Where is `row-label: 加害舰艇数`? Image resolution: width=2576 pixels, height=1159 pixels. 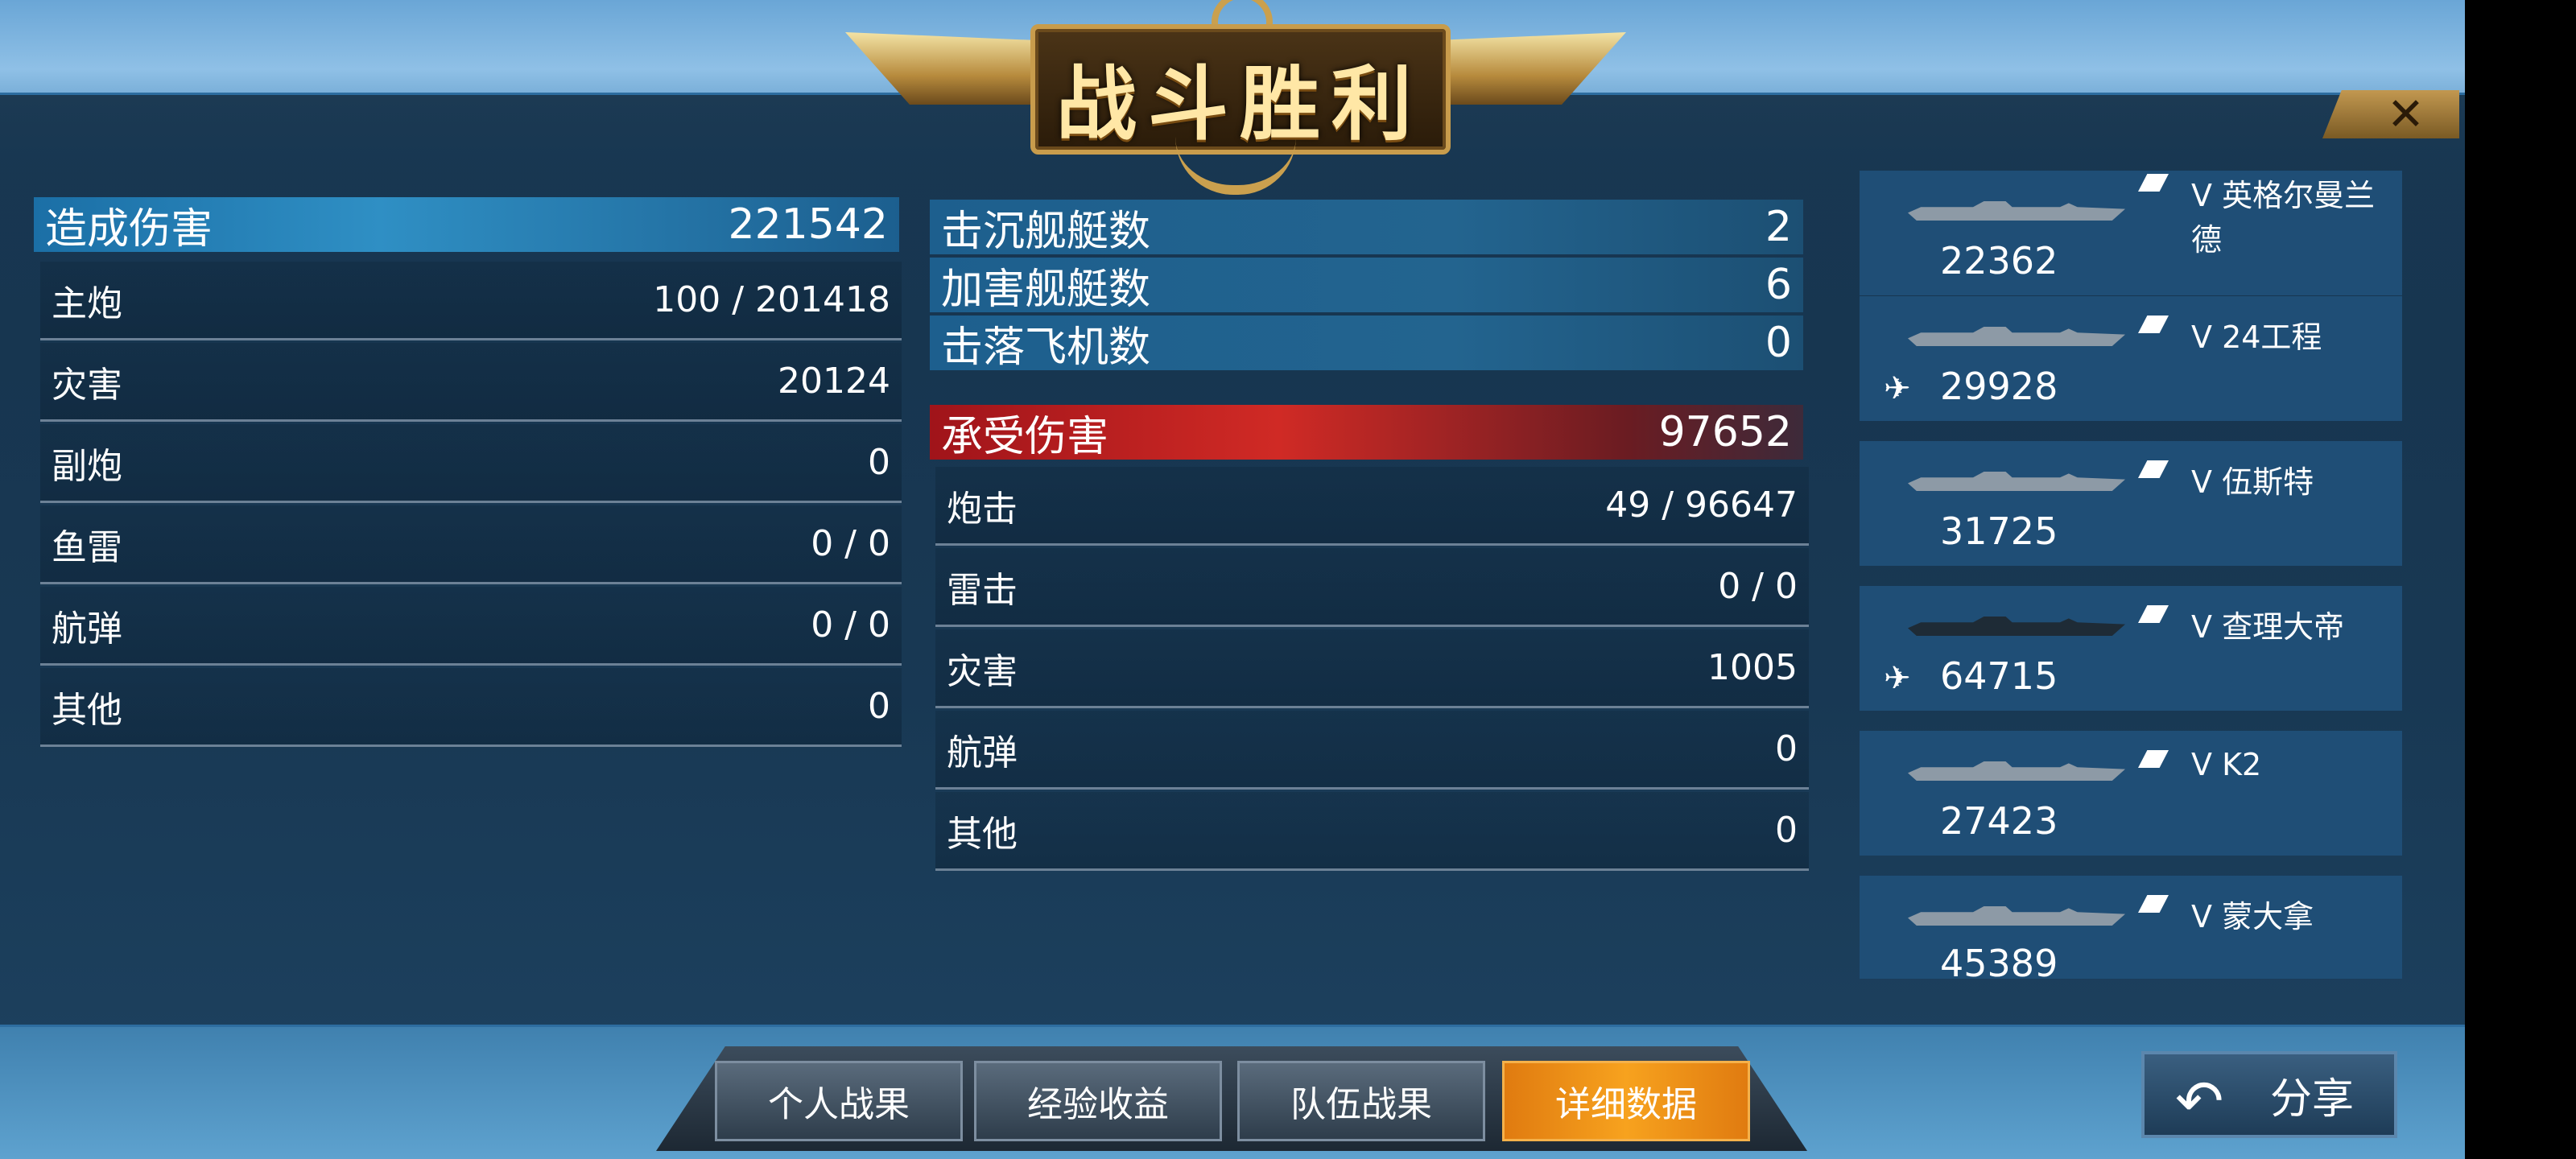 row-label: 加害舰艇数 is located at coordinates (1046, 289).